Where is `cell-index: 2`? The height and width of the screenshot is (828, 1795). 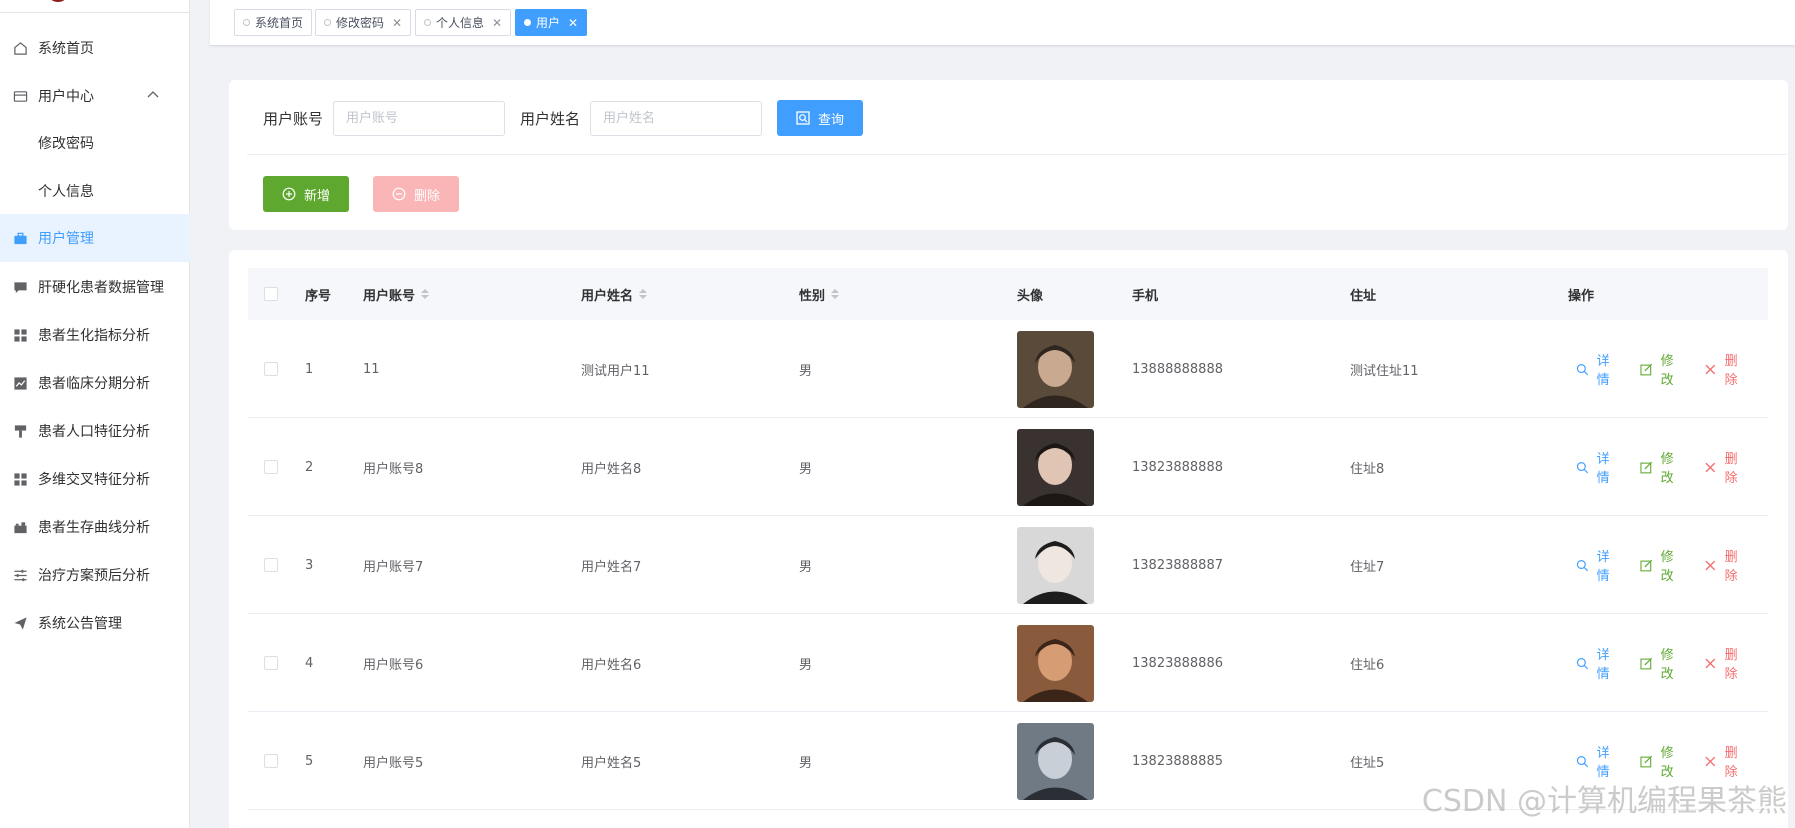
cell-index: 2 is located at coordinates (309, 467).